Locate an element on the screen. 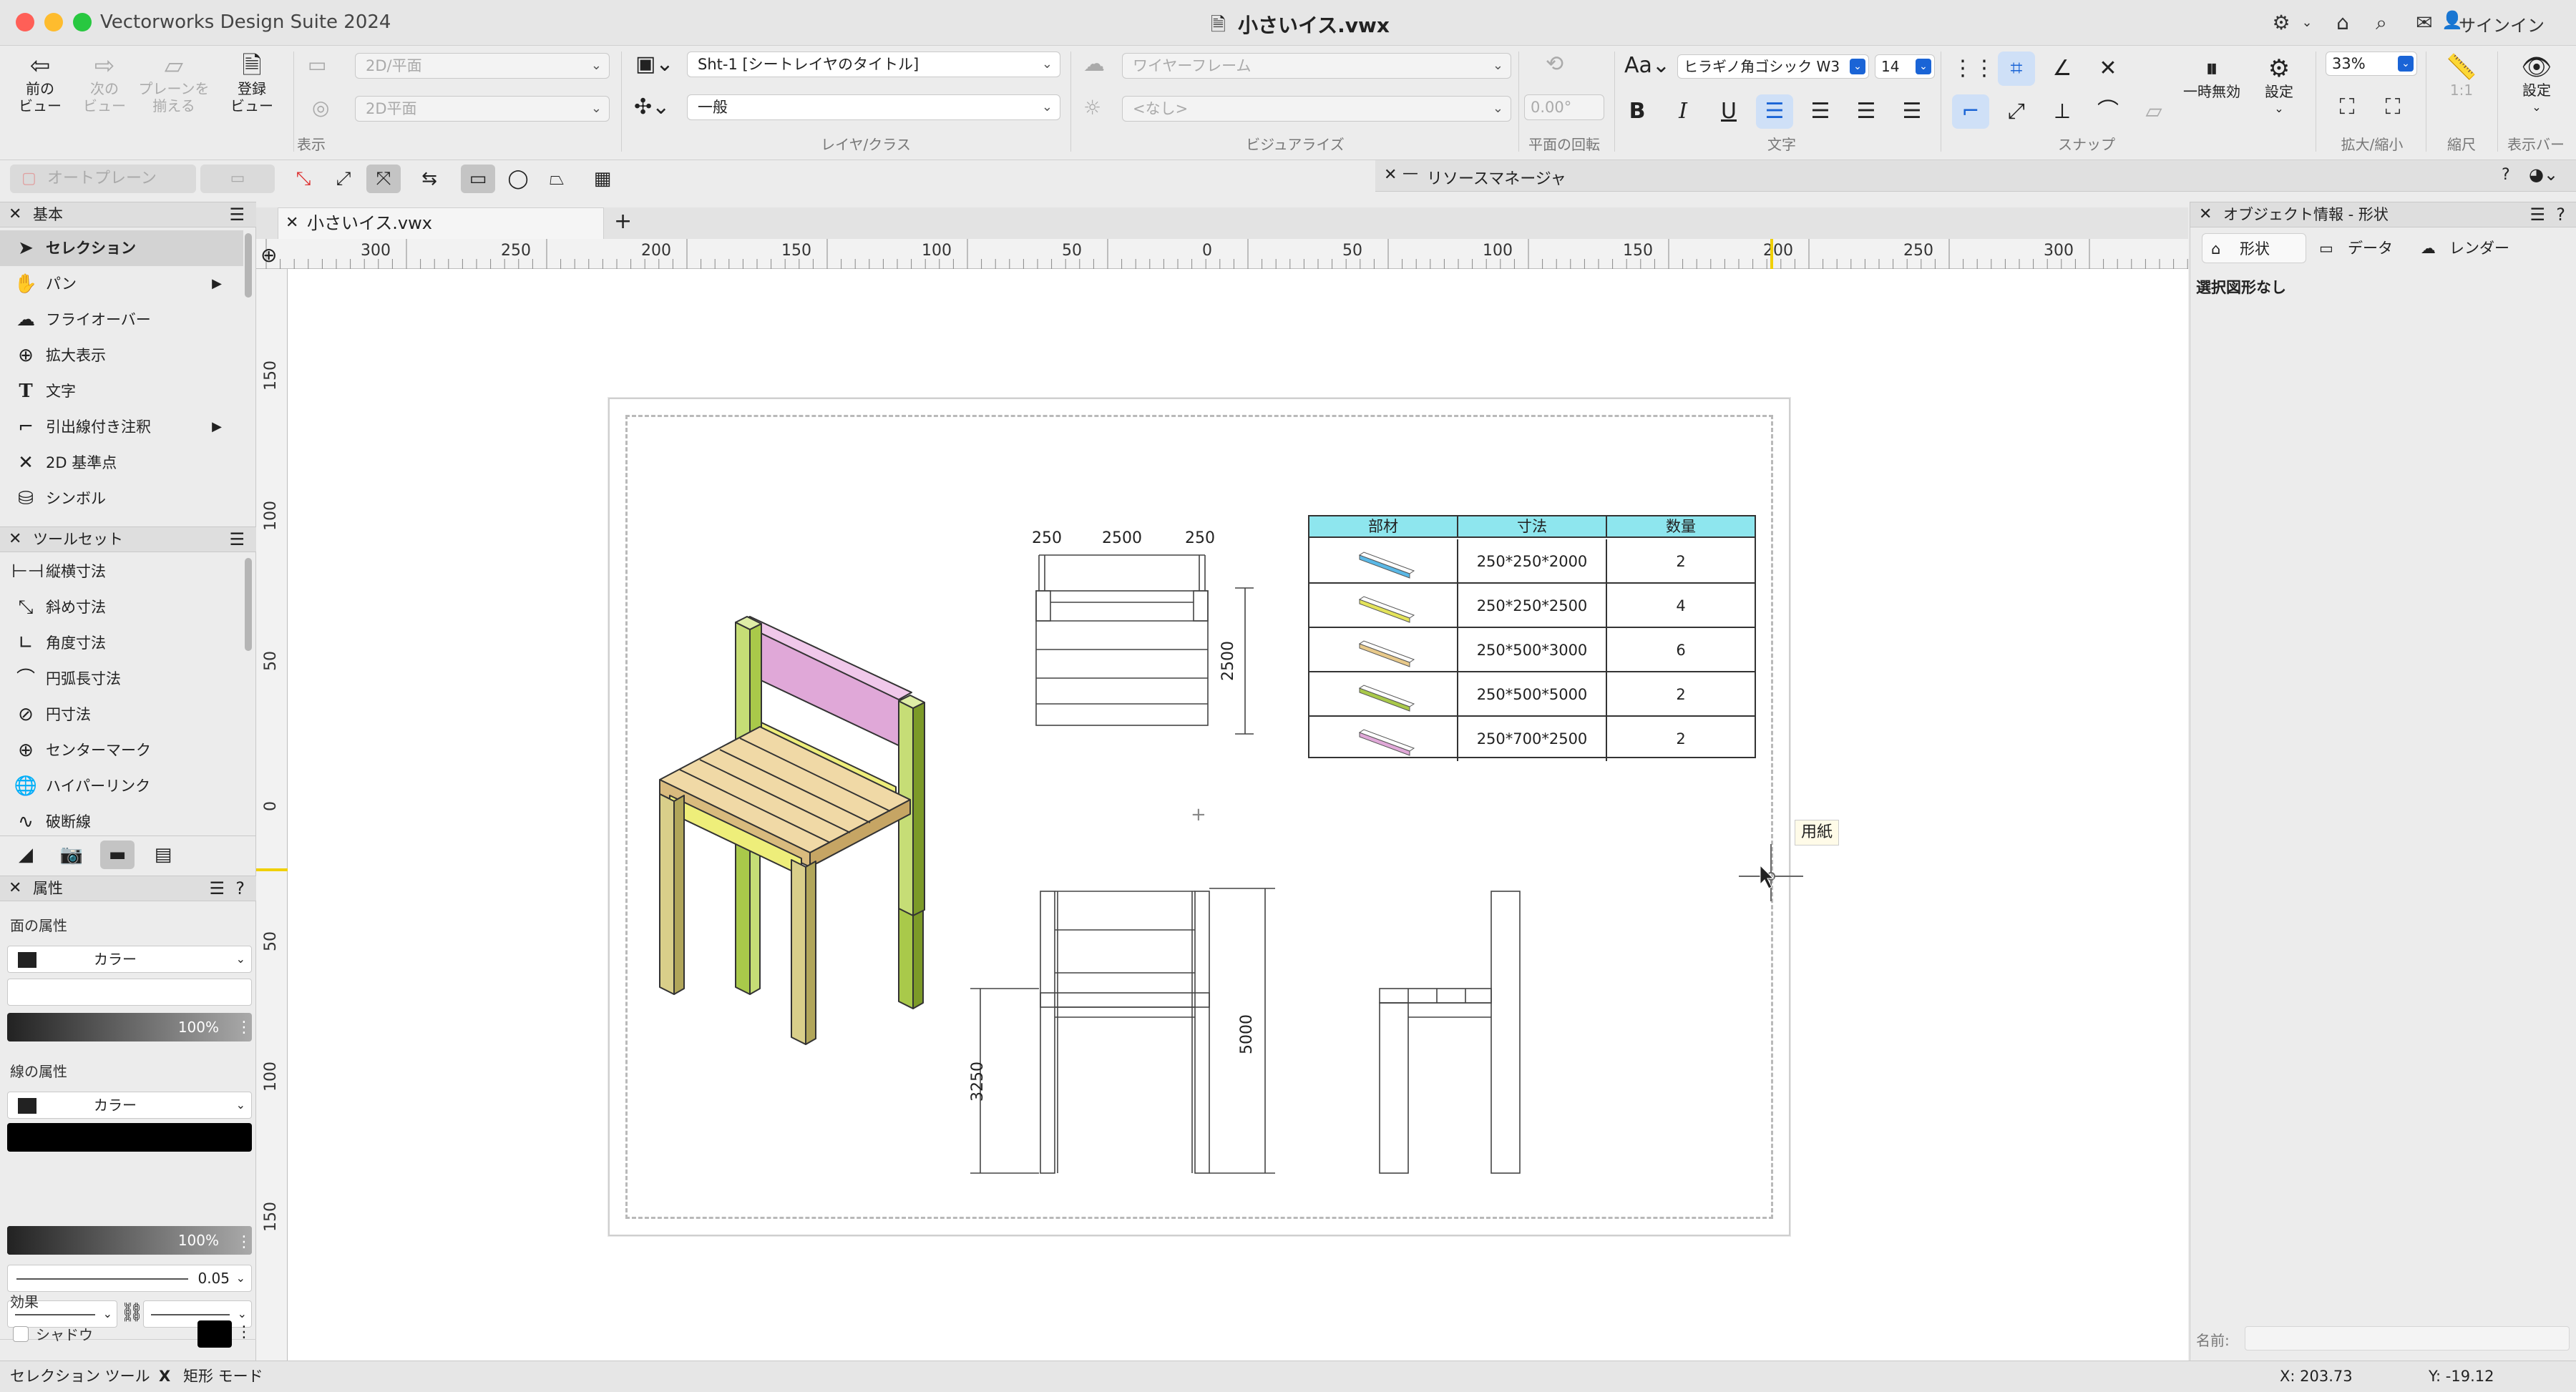 The height and width of the screenshot is (1392, 2576). link-icon: ⛓ is located at coordinates (132, 1312).